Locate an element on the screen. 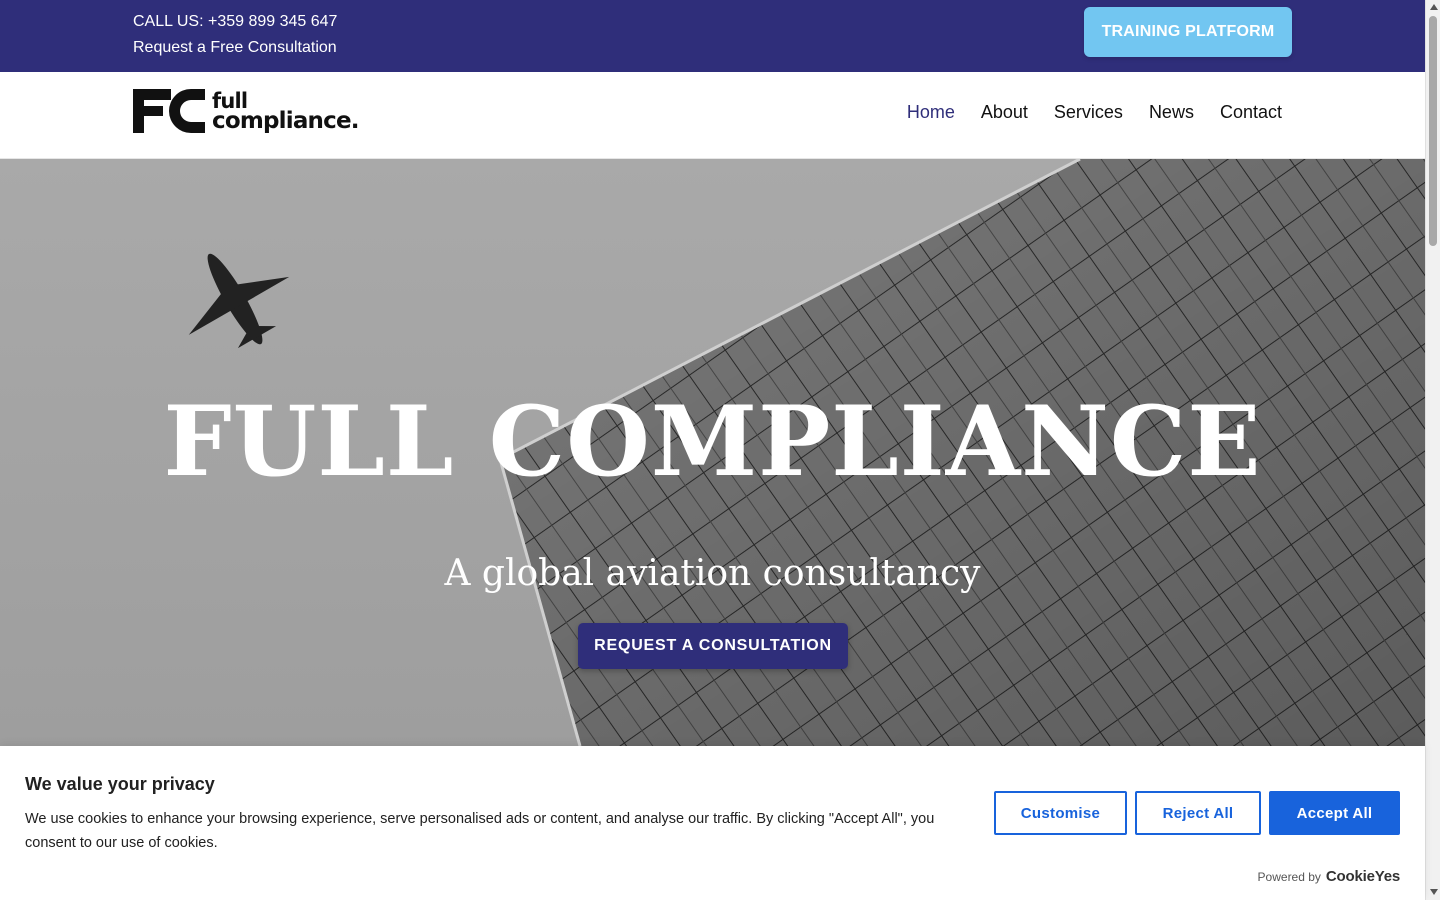 This screenshot has width=1440, height=900. request-consultation-button: REQUEST A CONSULTATION is located at coordinates (713, 646).